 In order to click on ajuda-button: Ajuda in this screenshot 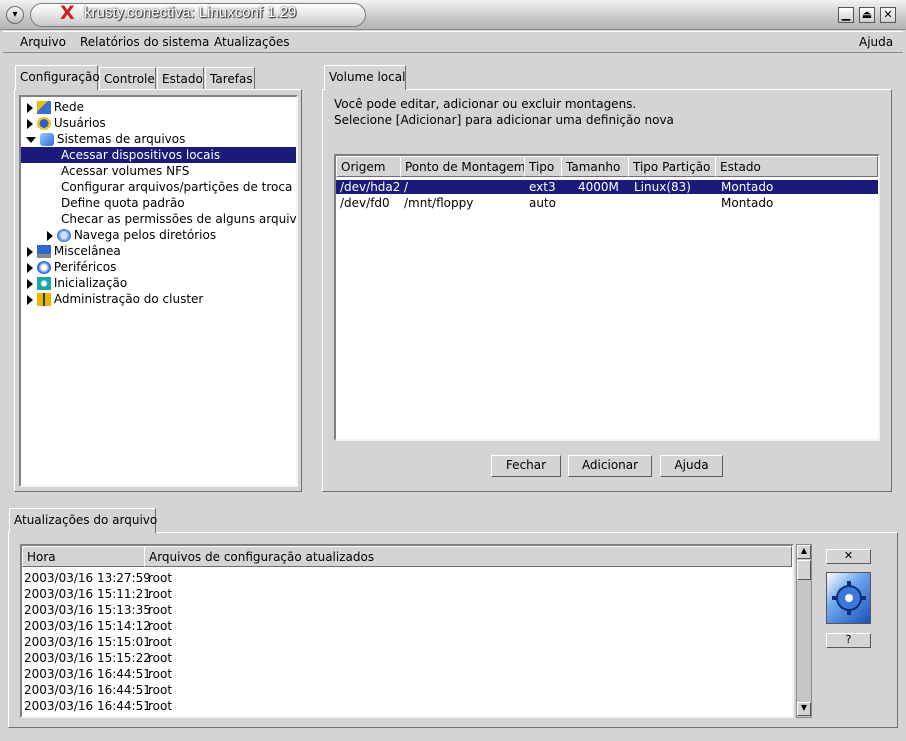, I will do `click(691, 466)`.